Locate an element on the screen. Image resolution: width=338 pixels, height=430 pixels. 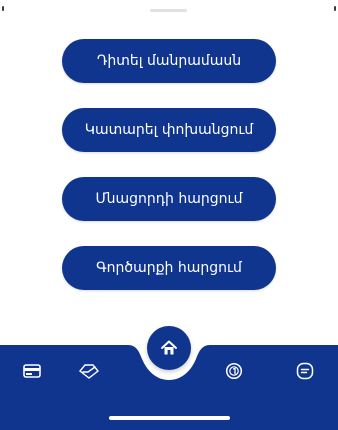
view-details-label: Դիտել մանրամասն is located at coordinates (169, 61).